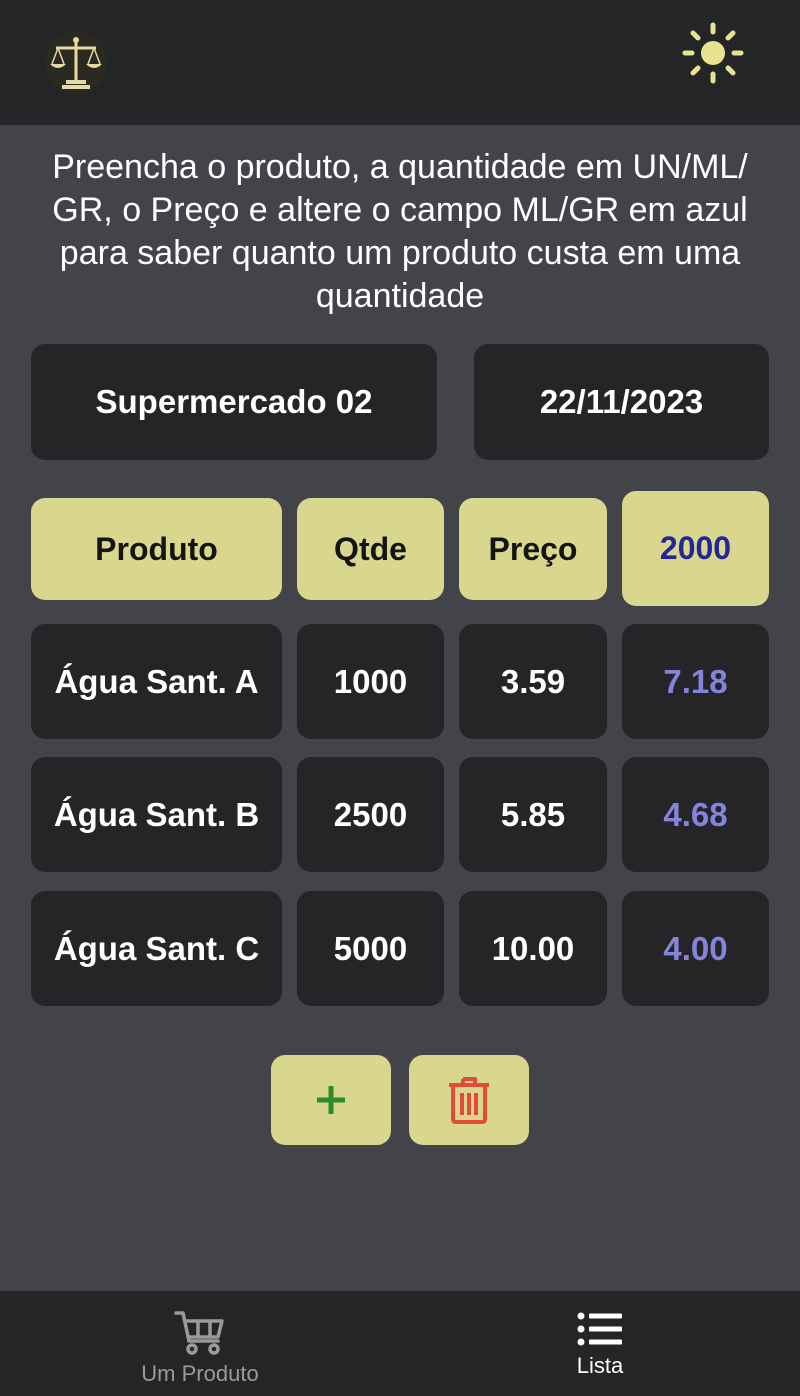 The height and width of the screenshot is (1396, 800). What do you see at coordinates (156, 681) in the screenshot?
I see `row-1-product: Água Sant. A` at bounding box center [156, 681].